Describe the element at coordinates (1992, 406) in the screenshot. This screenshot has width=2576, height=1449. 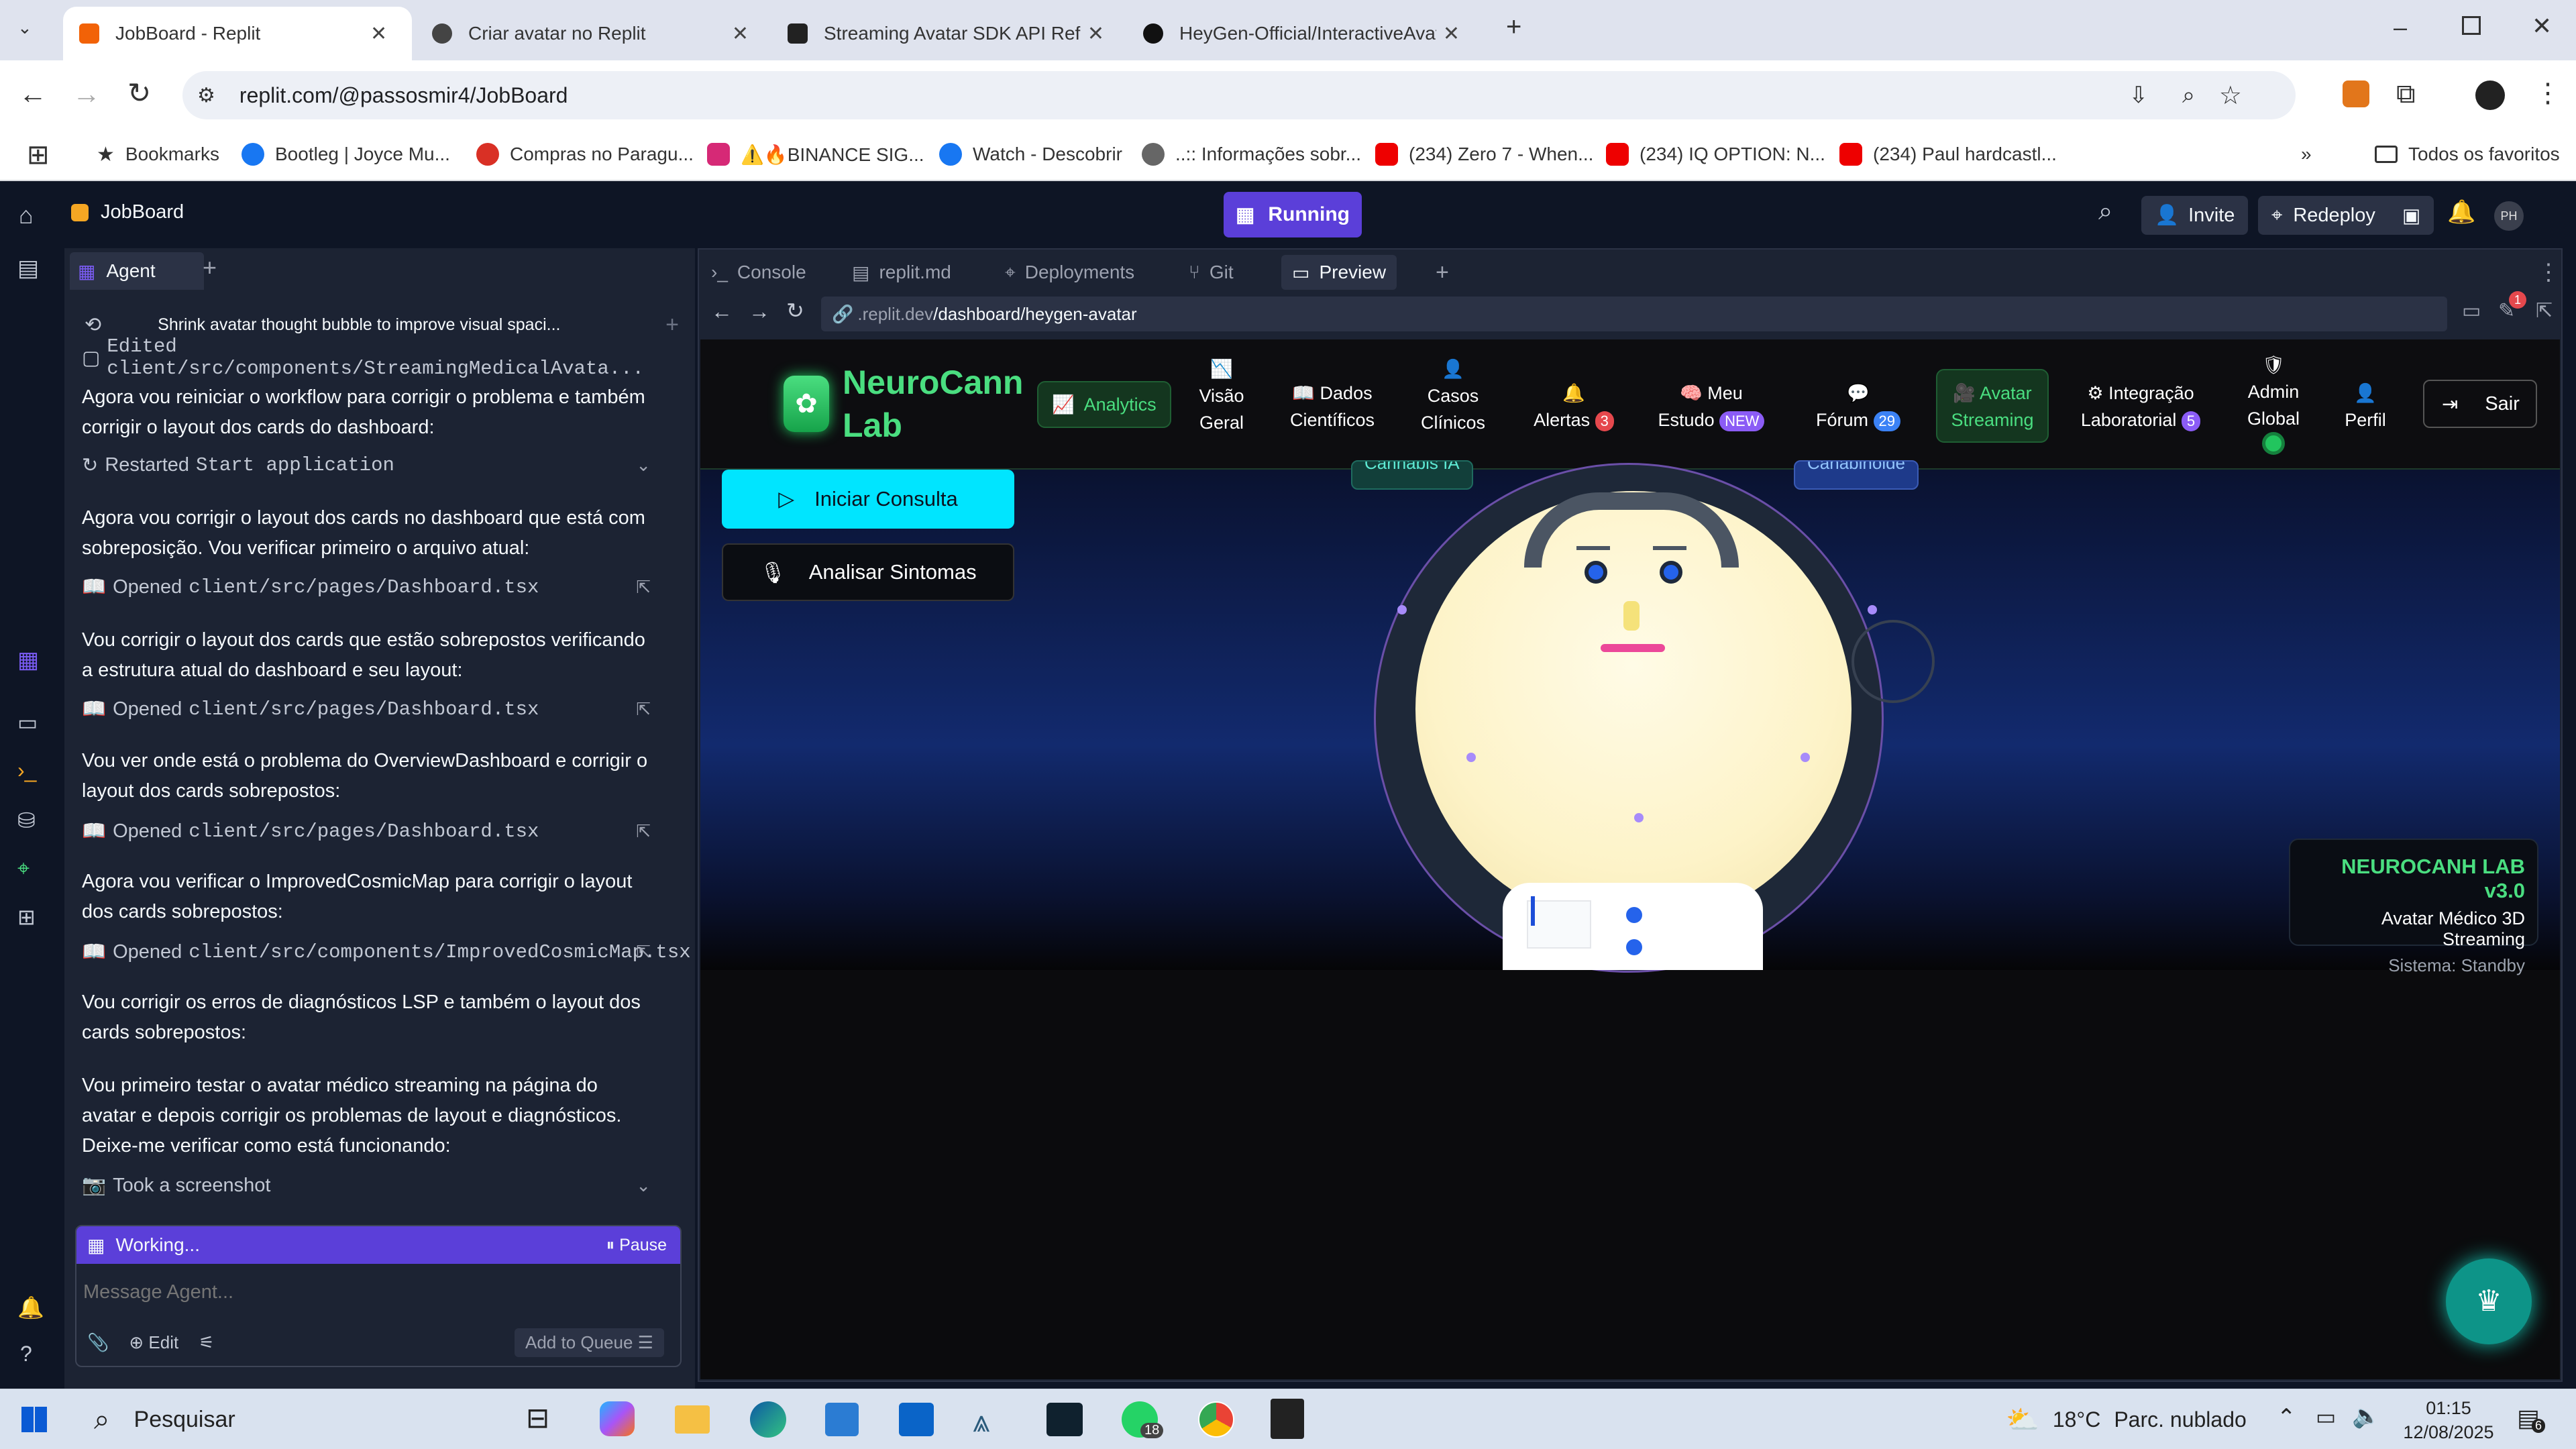
I see `nav-avatar-streaming: 🎥 Avatar Streaming` at that location.